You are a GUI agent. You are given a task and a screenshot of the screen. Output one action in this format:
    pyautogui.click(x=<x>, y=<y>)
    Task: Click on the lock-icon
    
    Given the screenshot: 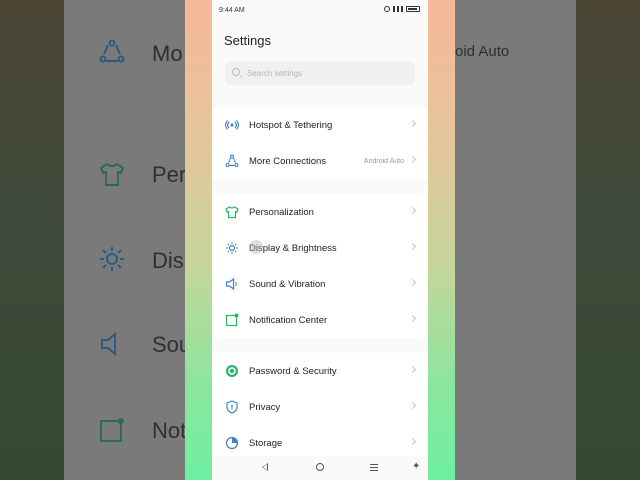 What is the action you would take?
    pyautogui.click(x=232, y=371)
    